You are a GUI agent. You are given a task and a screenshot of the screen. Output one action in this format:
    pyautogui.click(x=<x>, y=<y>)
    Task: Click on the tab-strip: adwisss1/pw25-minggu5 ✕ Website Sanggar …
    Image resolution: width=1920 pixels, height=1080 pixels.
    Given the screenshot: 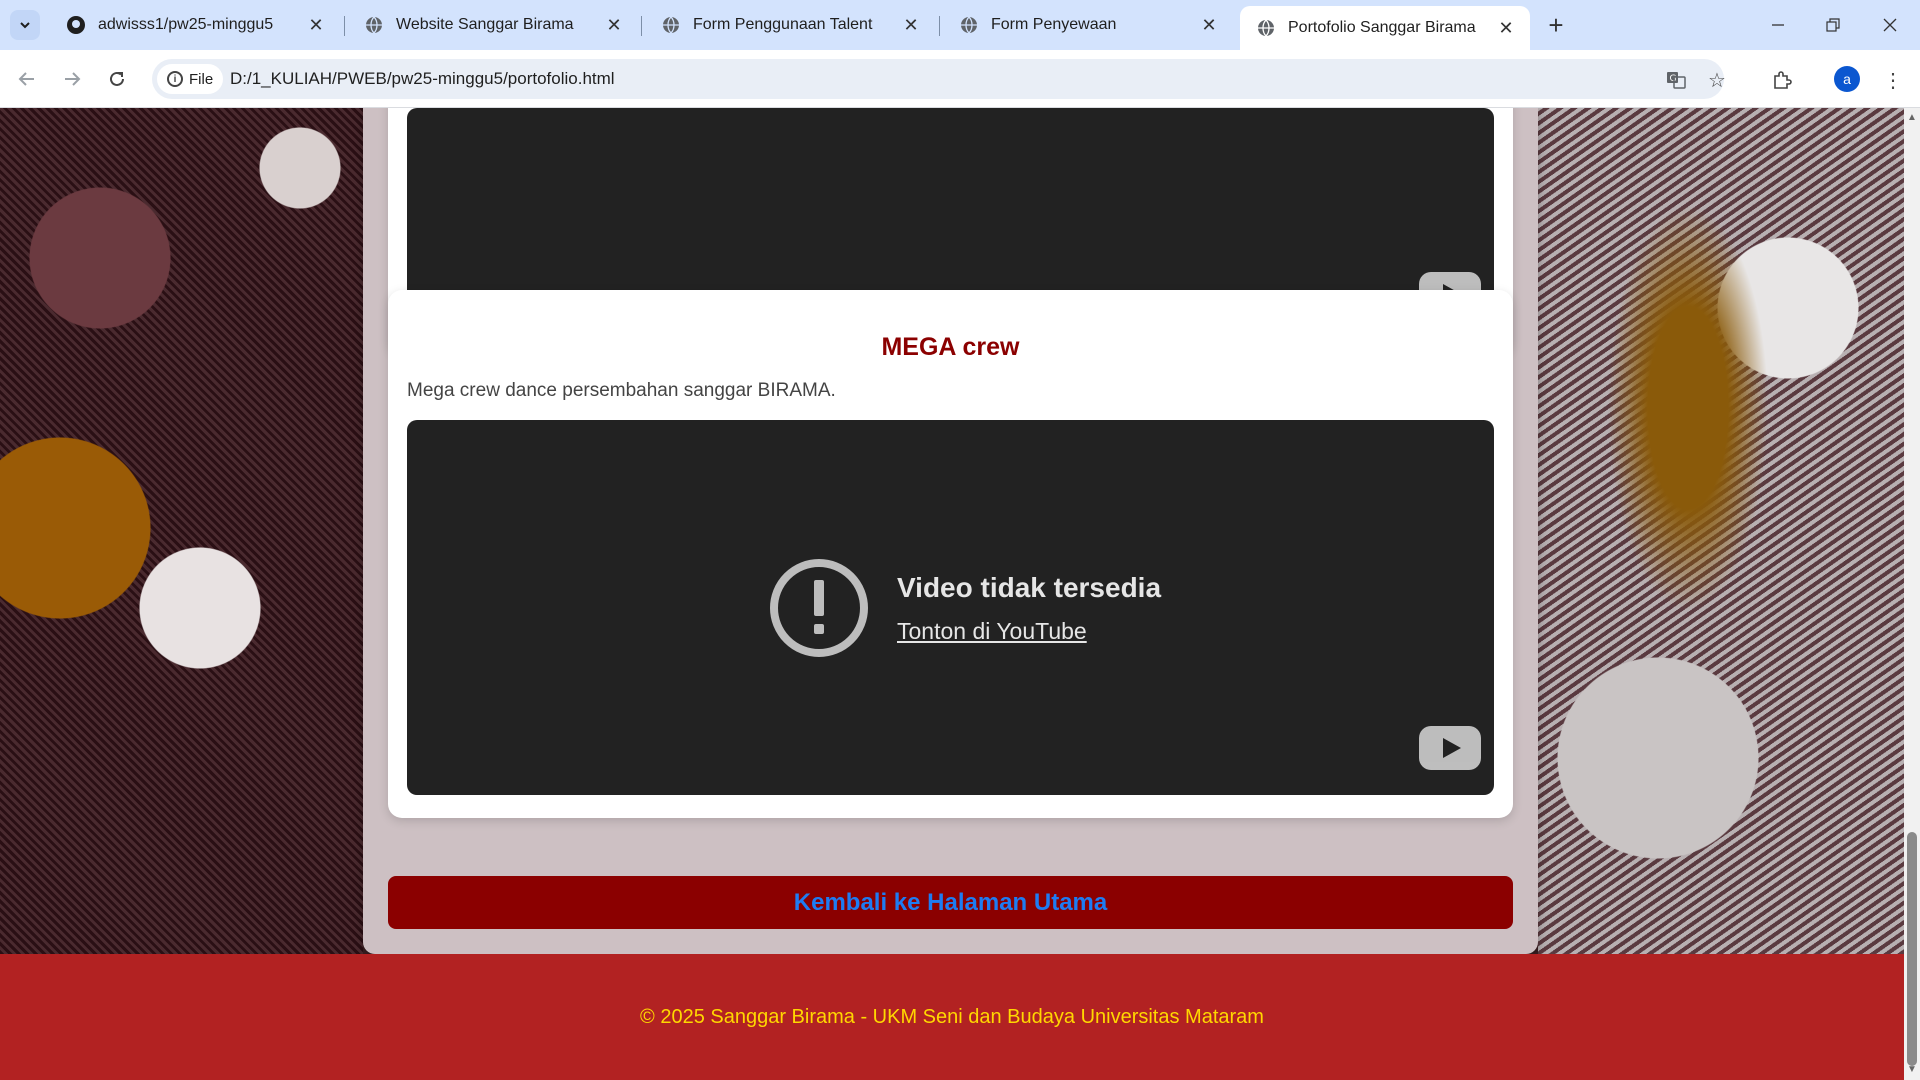 What is the action you would take?
    pyautogui.click(x=960, y=25)
    